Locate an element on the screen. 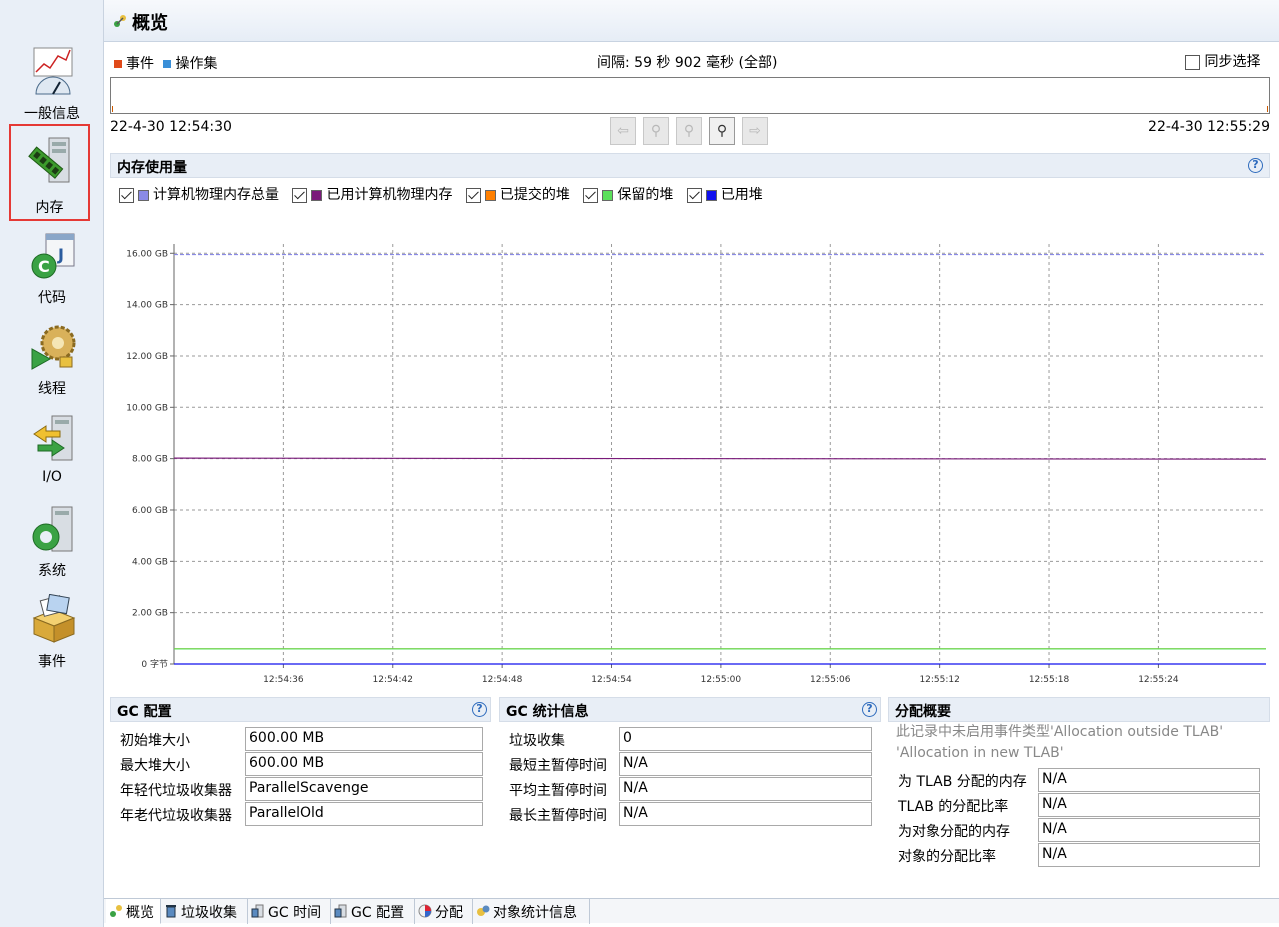 This screenshot has width=1279, height=927. sidebar-item-label: 线程 is located at coordinates (52, 389).